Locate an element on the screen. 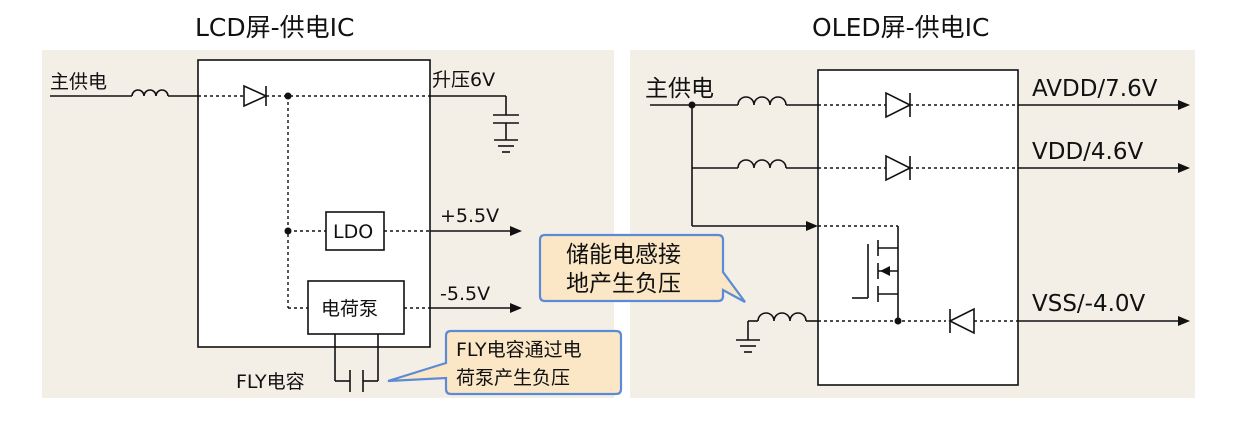 The image size is (1235, 443). lcd-neg-out-label: -5.5V is located at coordinates (465, 294).